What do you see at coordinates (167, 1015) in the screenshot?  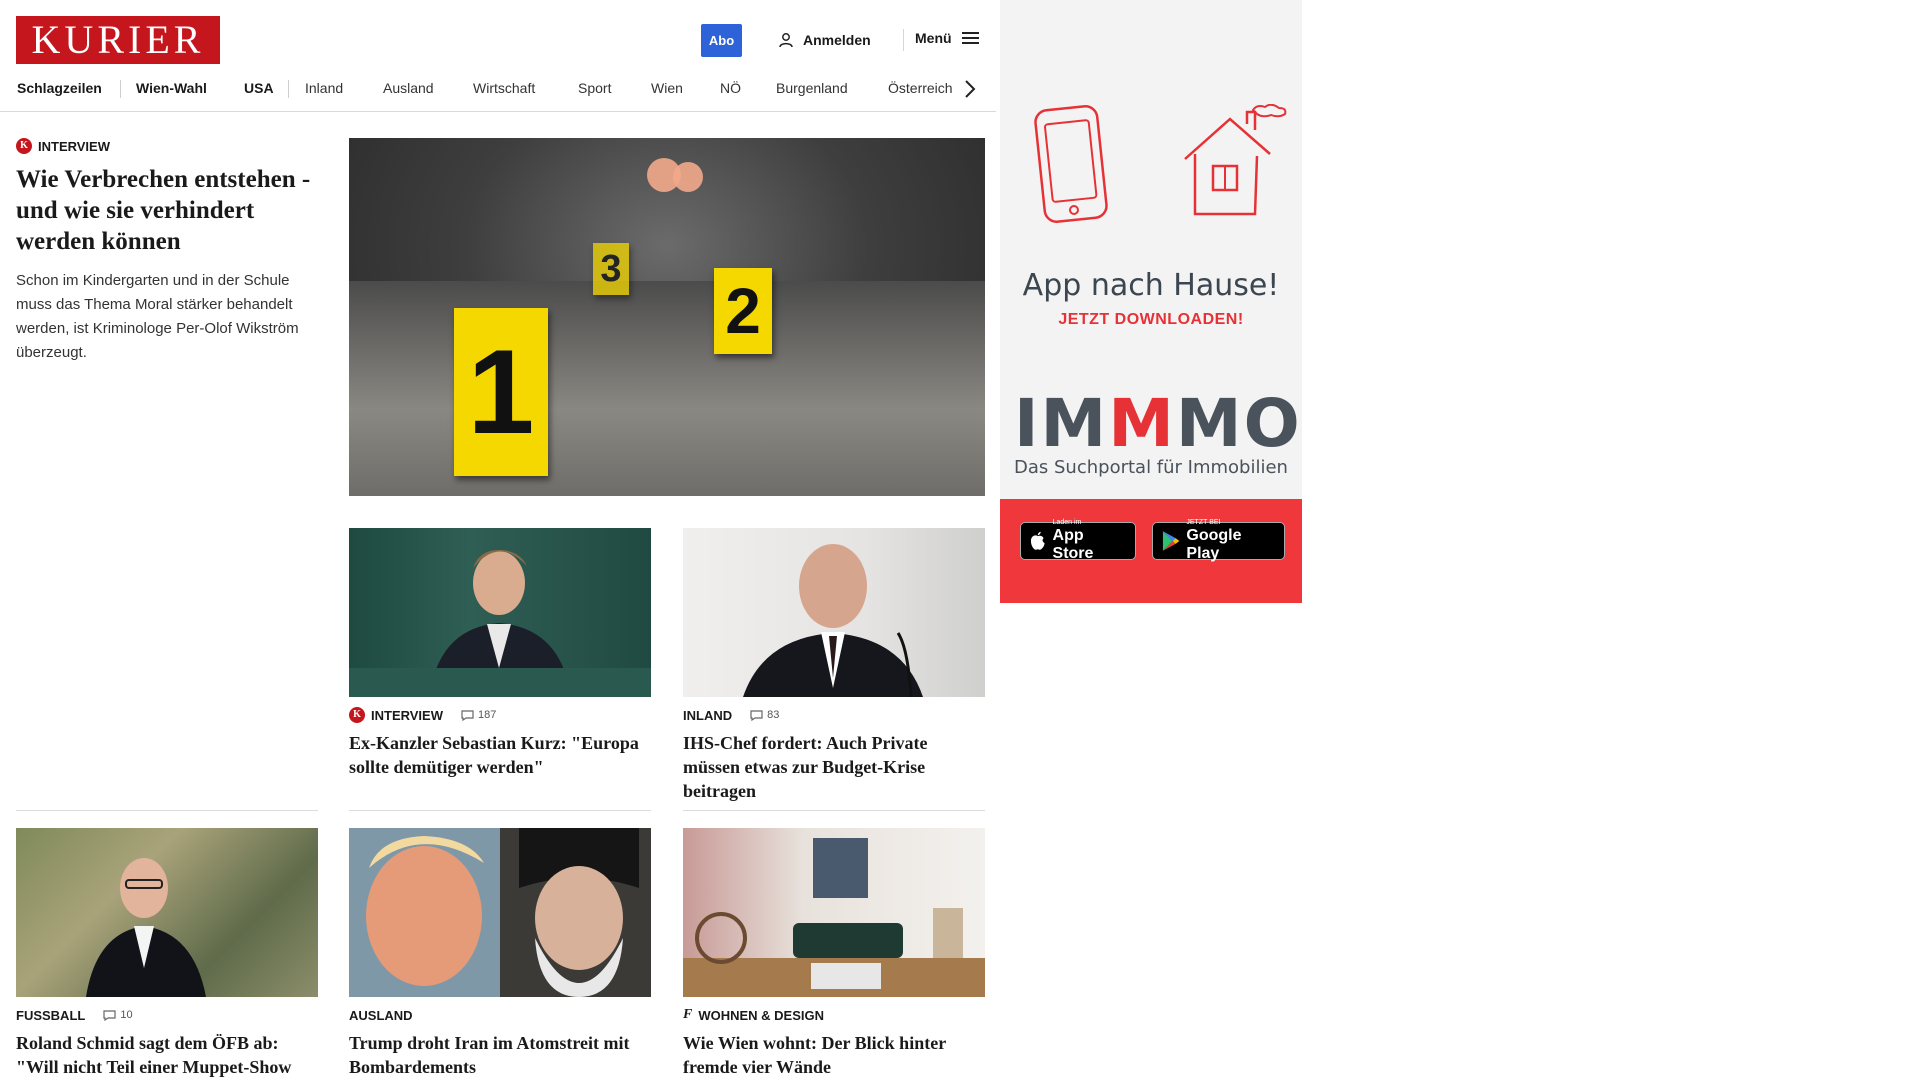 I see `article-kicker: FUSSBALL 10` at bounding box center [167, 1015].